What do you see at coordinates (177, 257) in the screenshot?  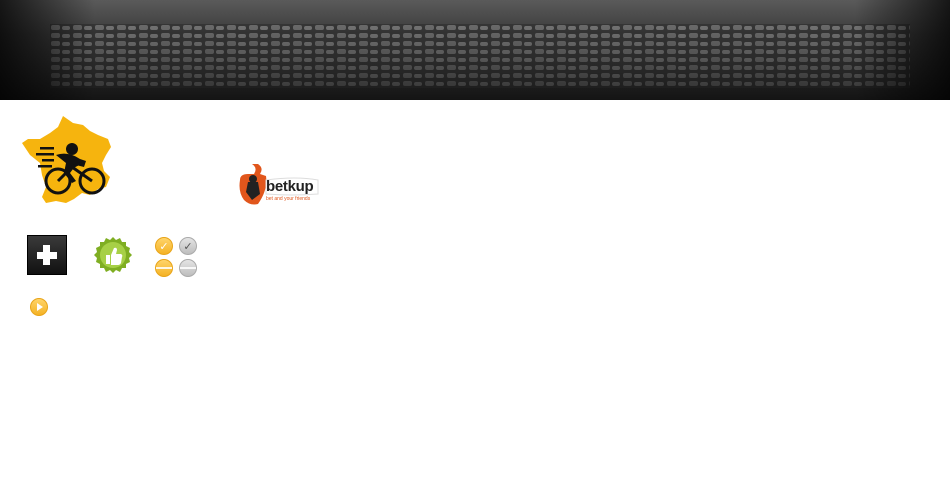 I see `status-indicator-group: ✓ ✓` at bounding box center [177, 257].